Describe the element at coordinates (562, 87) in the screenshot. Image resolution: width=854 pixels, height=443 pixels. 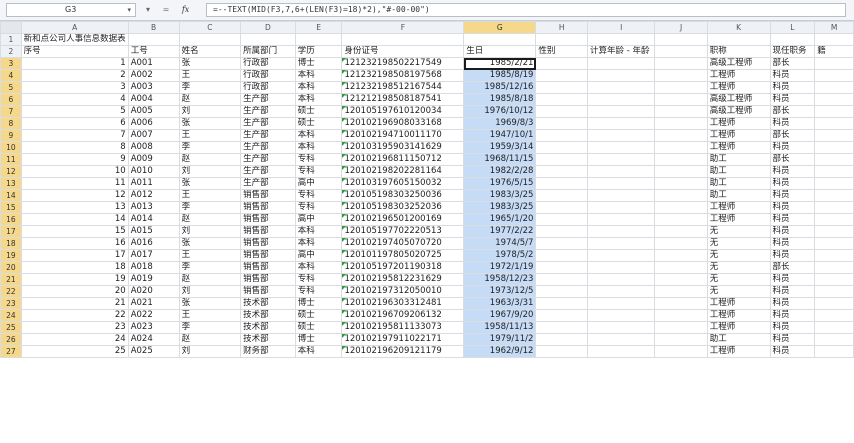
I see `cell-h5` at that location.